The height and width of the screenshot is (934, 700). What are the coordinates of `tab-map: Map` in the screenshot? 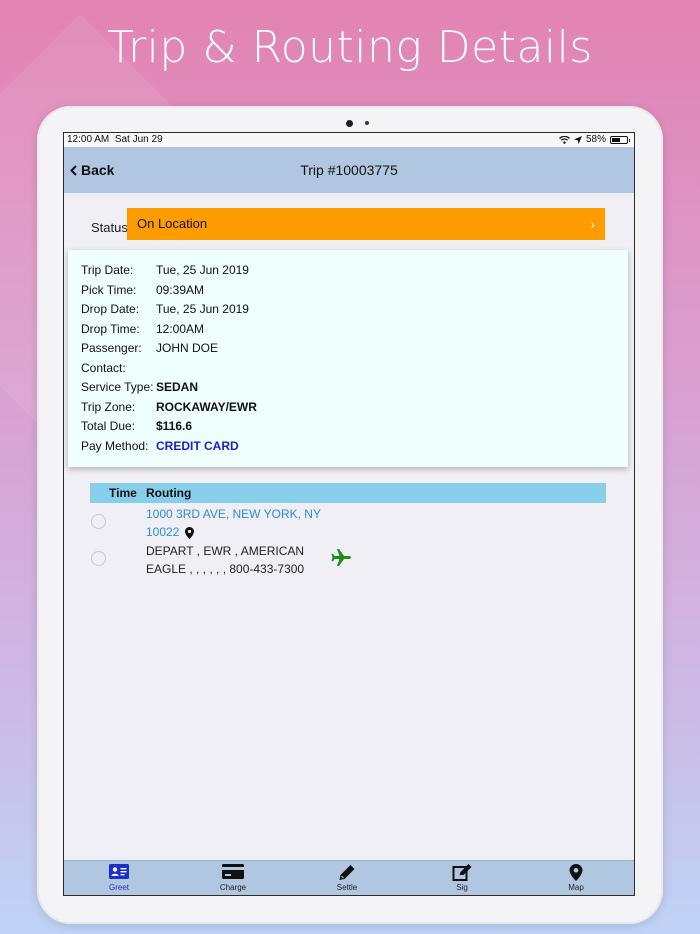 It's located at (576, 878).